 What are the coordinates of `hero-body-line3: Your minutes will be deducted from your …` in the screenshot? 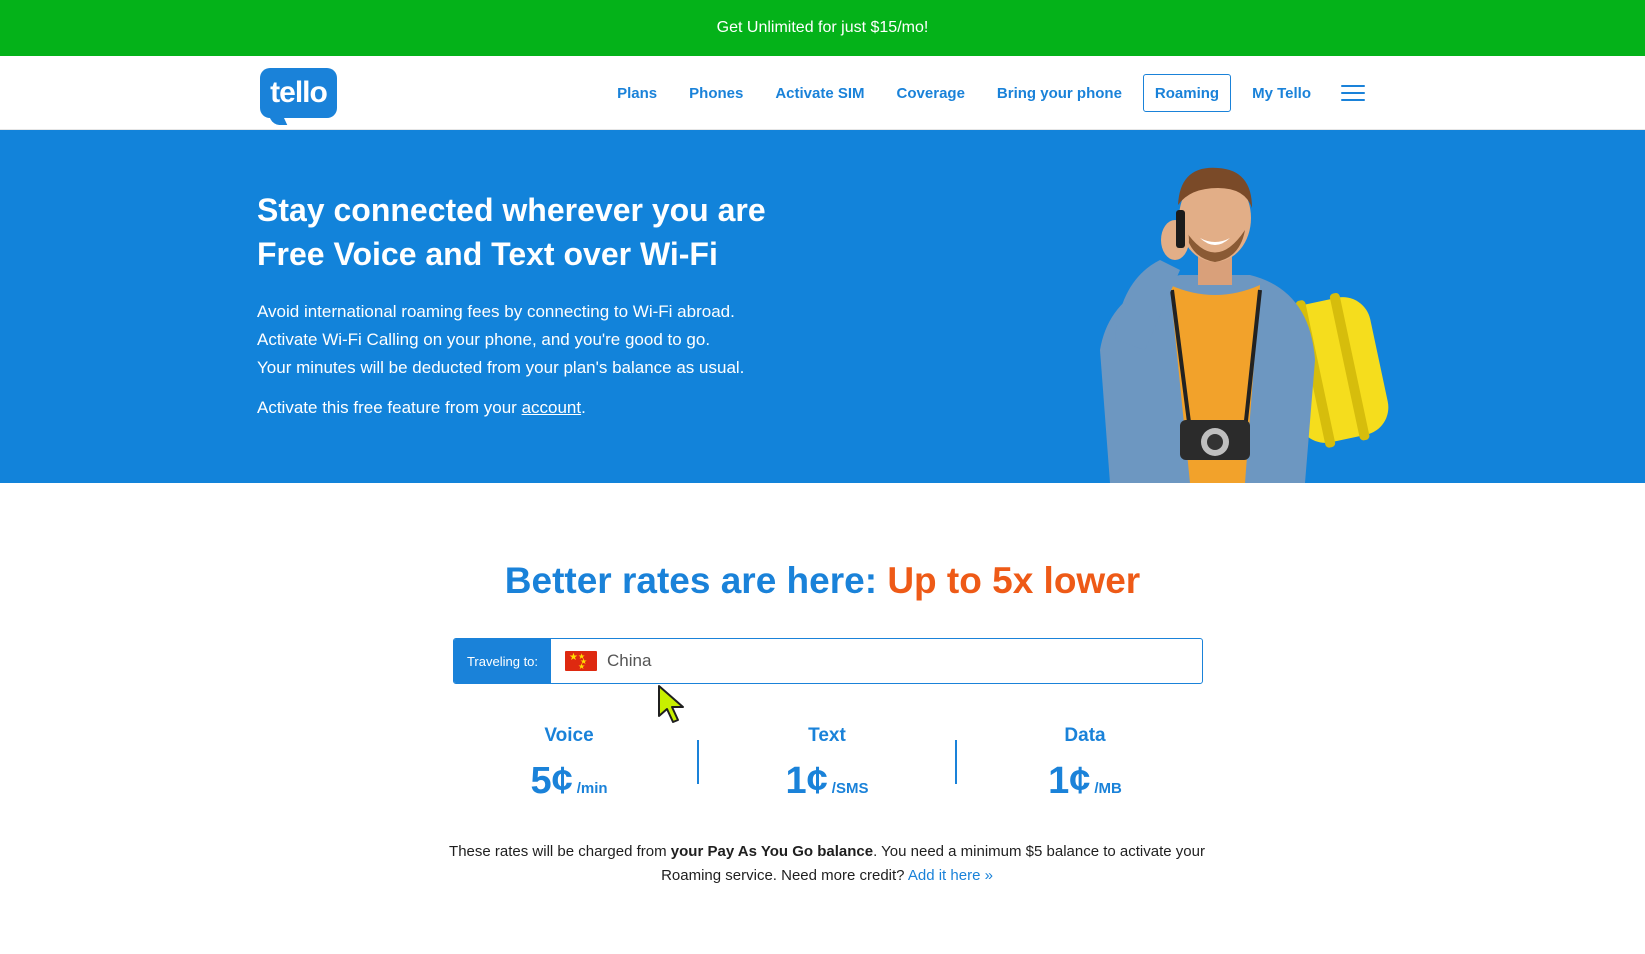 It's located at (501, 367).